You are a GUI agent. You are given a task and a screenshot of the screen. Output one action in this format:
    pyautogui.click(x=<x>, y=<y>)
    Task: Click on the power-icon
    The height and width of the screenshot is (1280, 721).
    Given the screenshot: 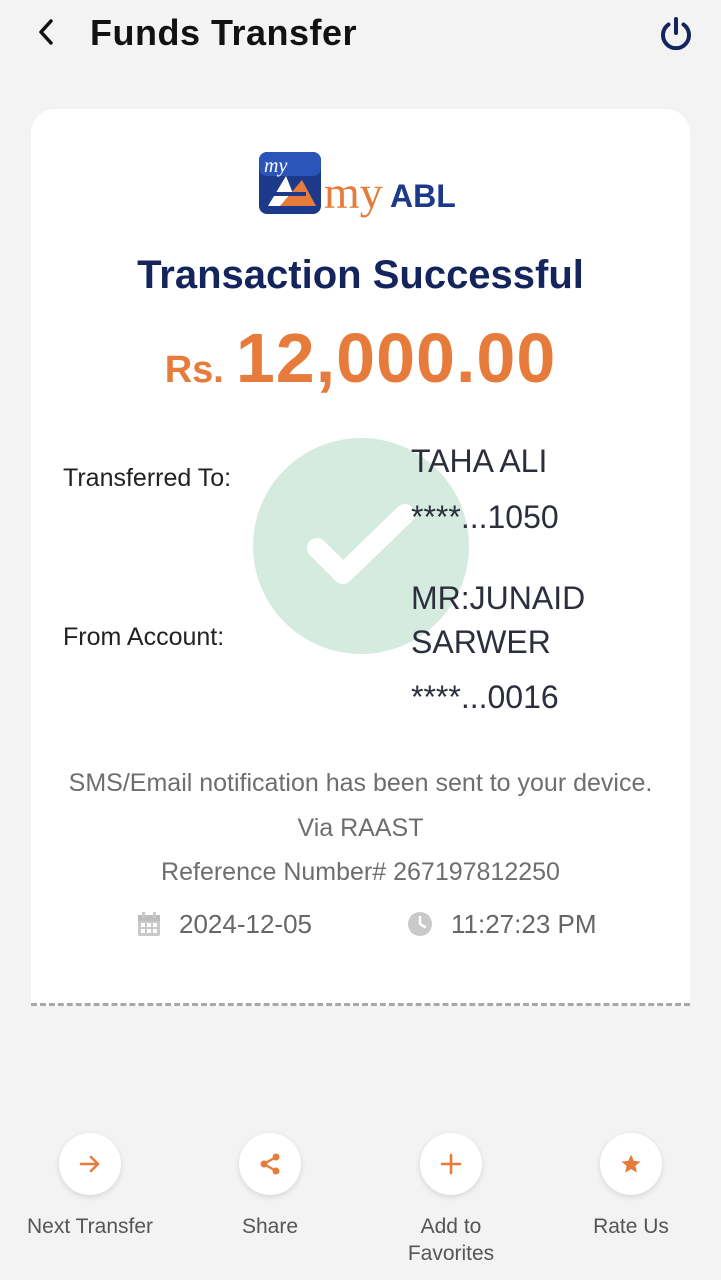 What is the action you would take?
    pyautogui.click(x=676, y=34)
    